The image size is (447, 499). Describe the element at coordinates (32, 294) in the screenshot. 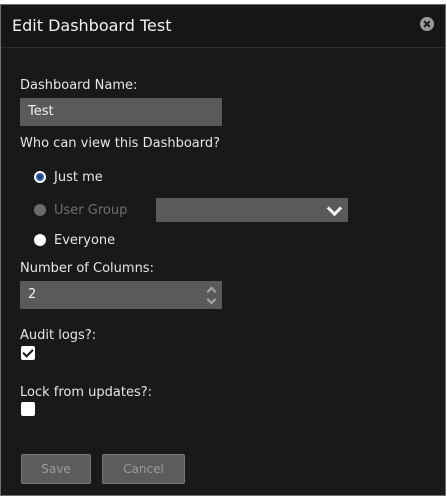

I see `columns-value: 2` at that location.